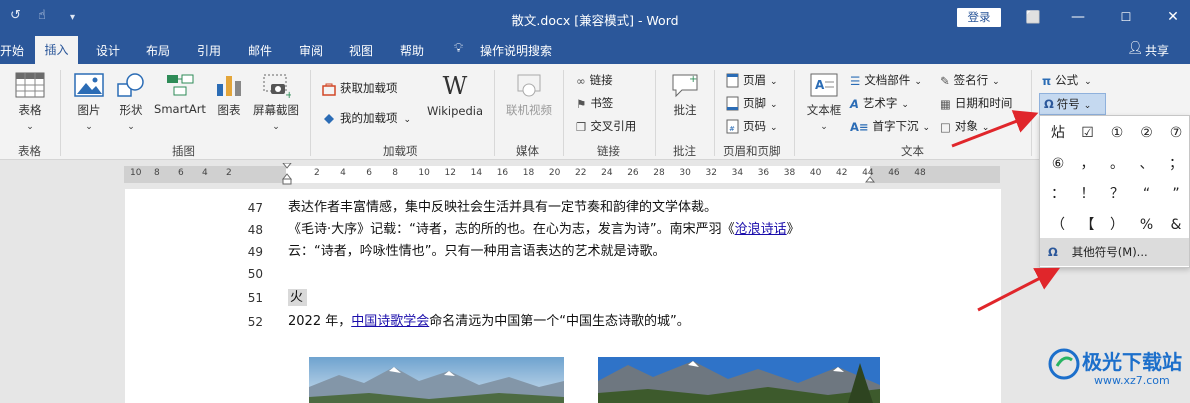  I want to click on maximize-icon: ☐, so click(1126, 17).